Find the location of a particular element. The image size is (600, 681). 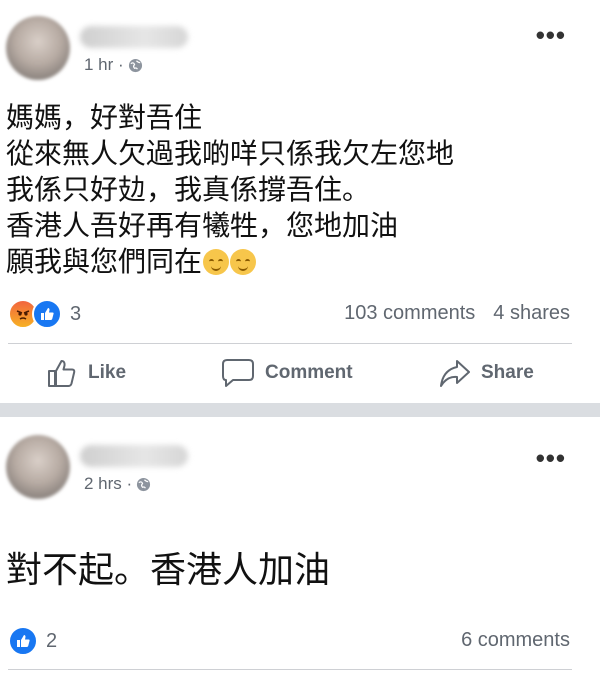

comment-button-label: Comment is located at coordinates (309, 372).